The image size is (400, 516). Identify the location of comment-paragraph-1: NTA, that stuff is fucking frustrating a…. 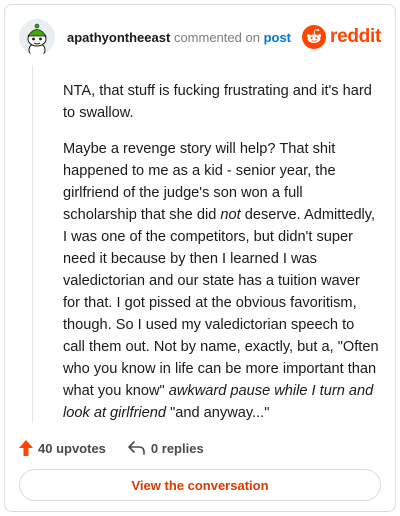
(217, 102).